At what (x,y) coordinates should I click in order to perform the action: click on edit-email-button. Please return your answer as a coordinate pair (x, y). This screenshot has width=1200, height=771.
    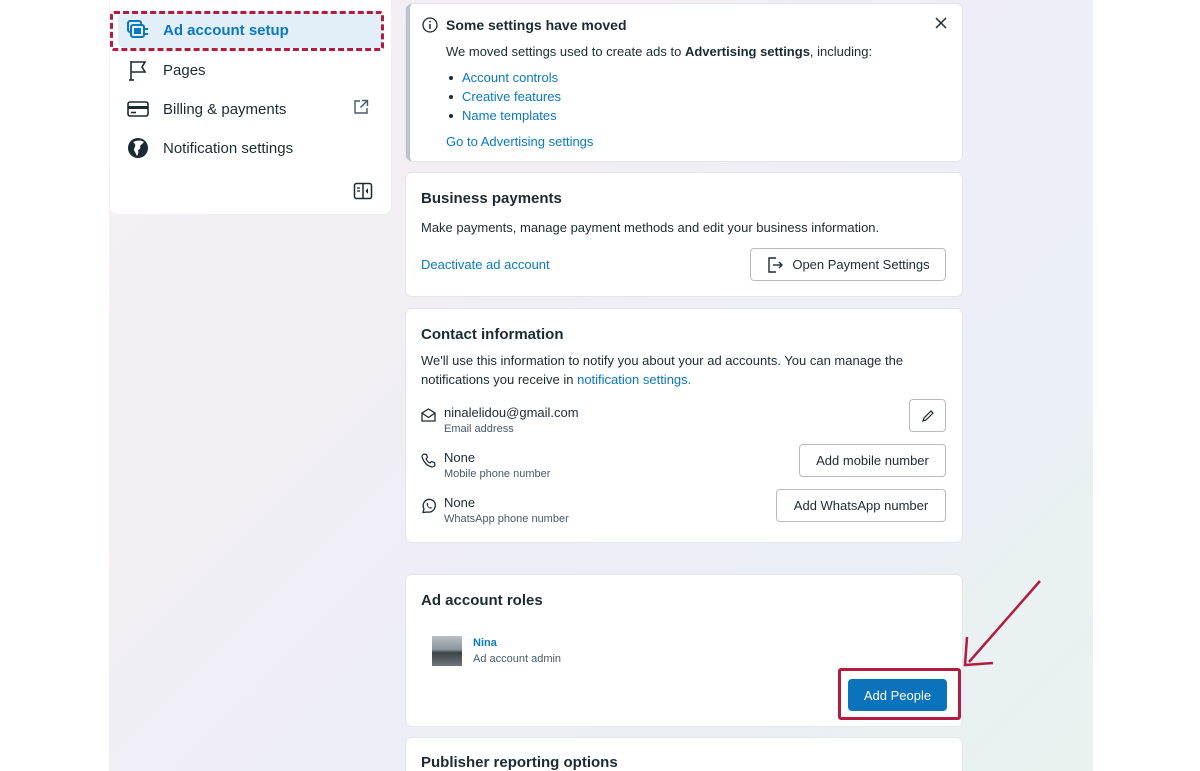
    Looking at the image, I should click on (927, 415).